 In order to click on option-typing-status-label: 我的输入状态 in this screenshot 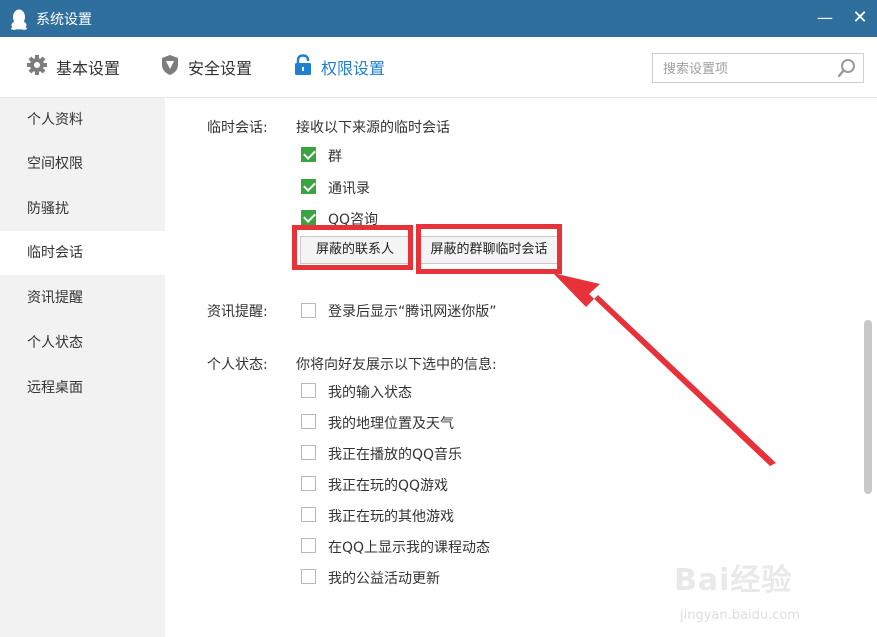, I will do `click(370, 393)`.